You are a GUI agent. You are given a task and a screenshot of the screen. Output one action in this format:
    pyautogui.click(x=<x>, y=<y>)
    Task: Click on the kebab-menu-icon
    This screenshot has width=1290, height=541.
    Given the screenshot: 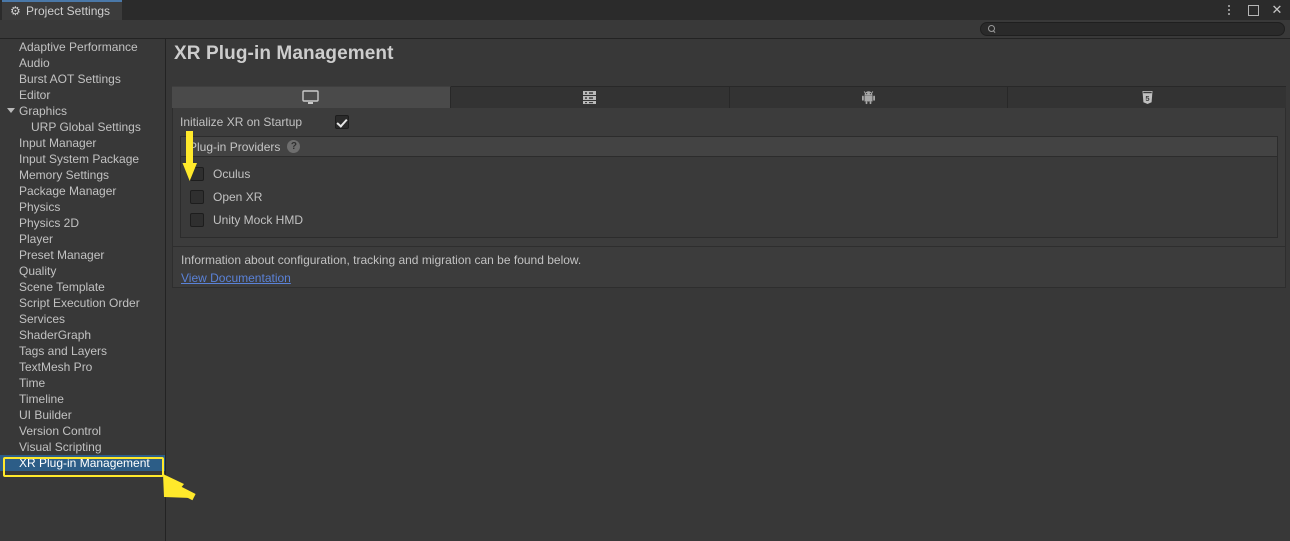 What is the action you would take?
    pyautogui.click(x=1229, y=10)
    